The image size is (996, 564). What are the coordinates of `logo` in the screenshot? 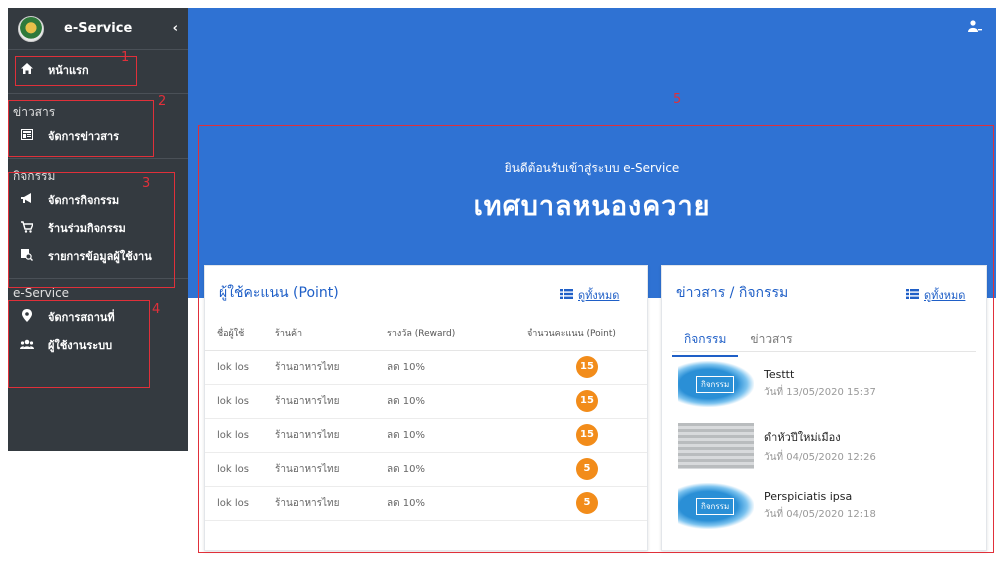 It's located at (31, 28).